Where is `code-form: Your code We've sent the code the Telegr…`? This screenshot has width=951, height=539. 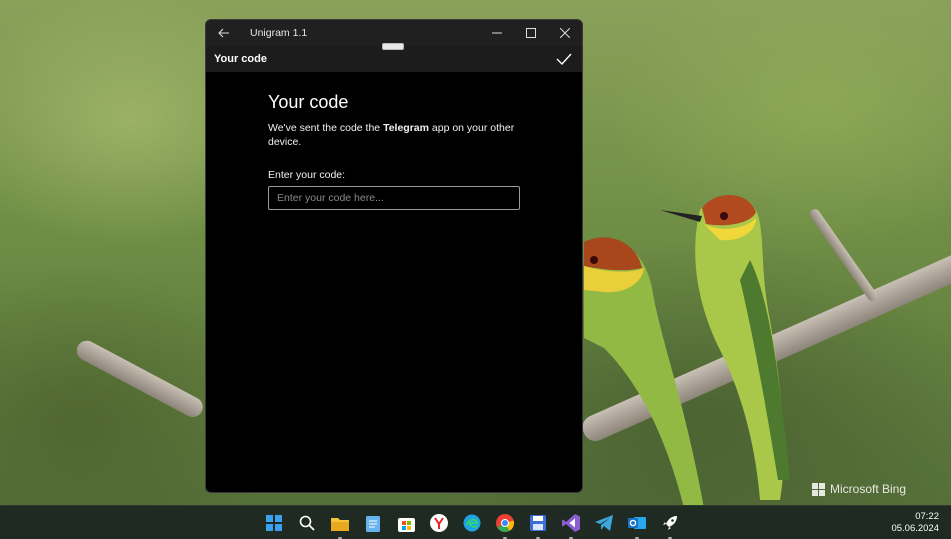 code-form: Your code We've sent the code the Telegr… is located at coordinates (398, 151).